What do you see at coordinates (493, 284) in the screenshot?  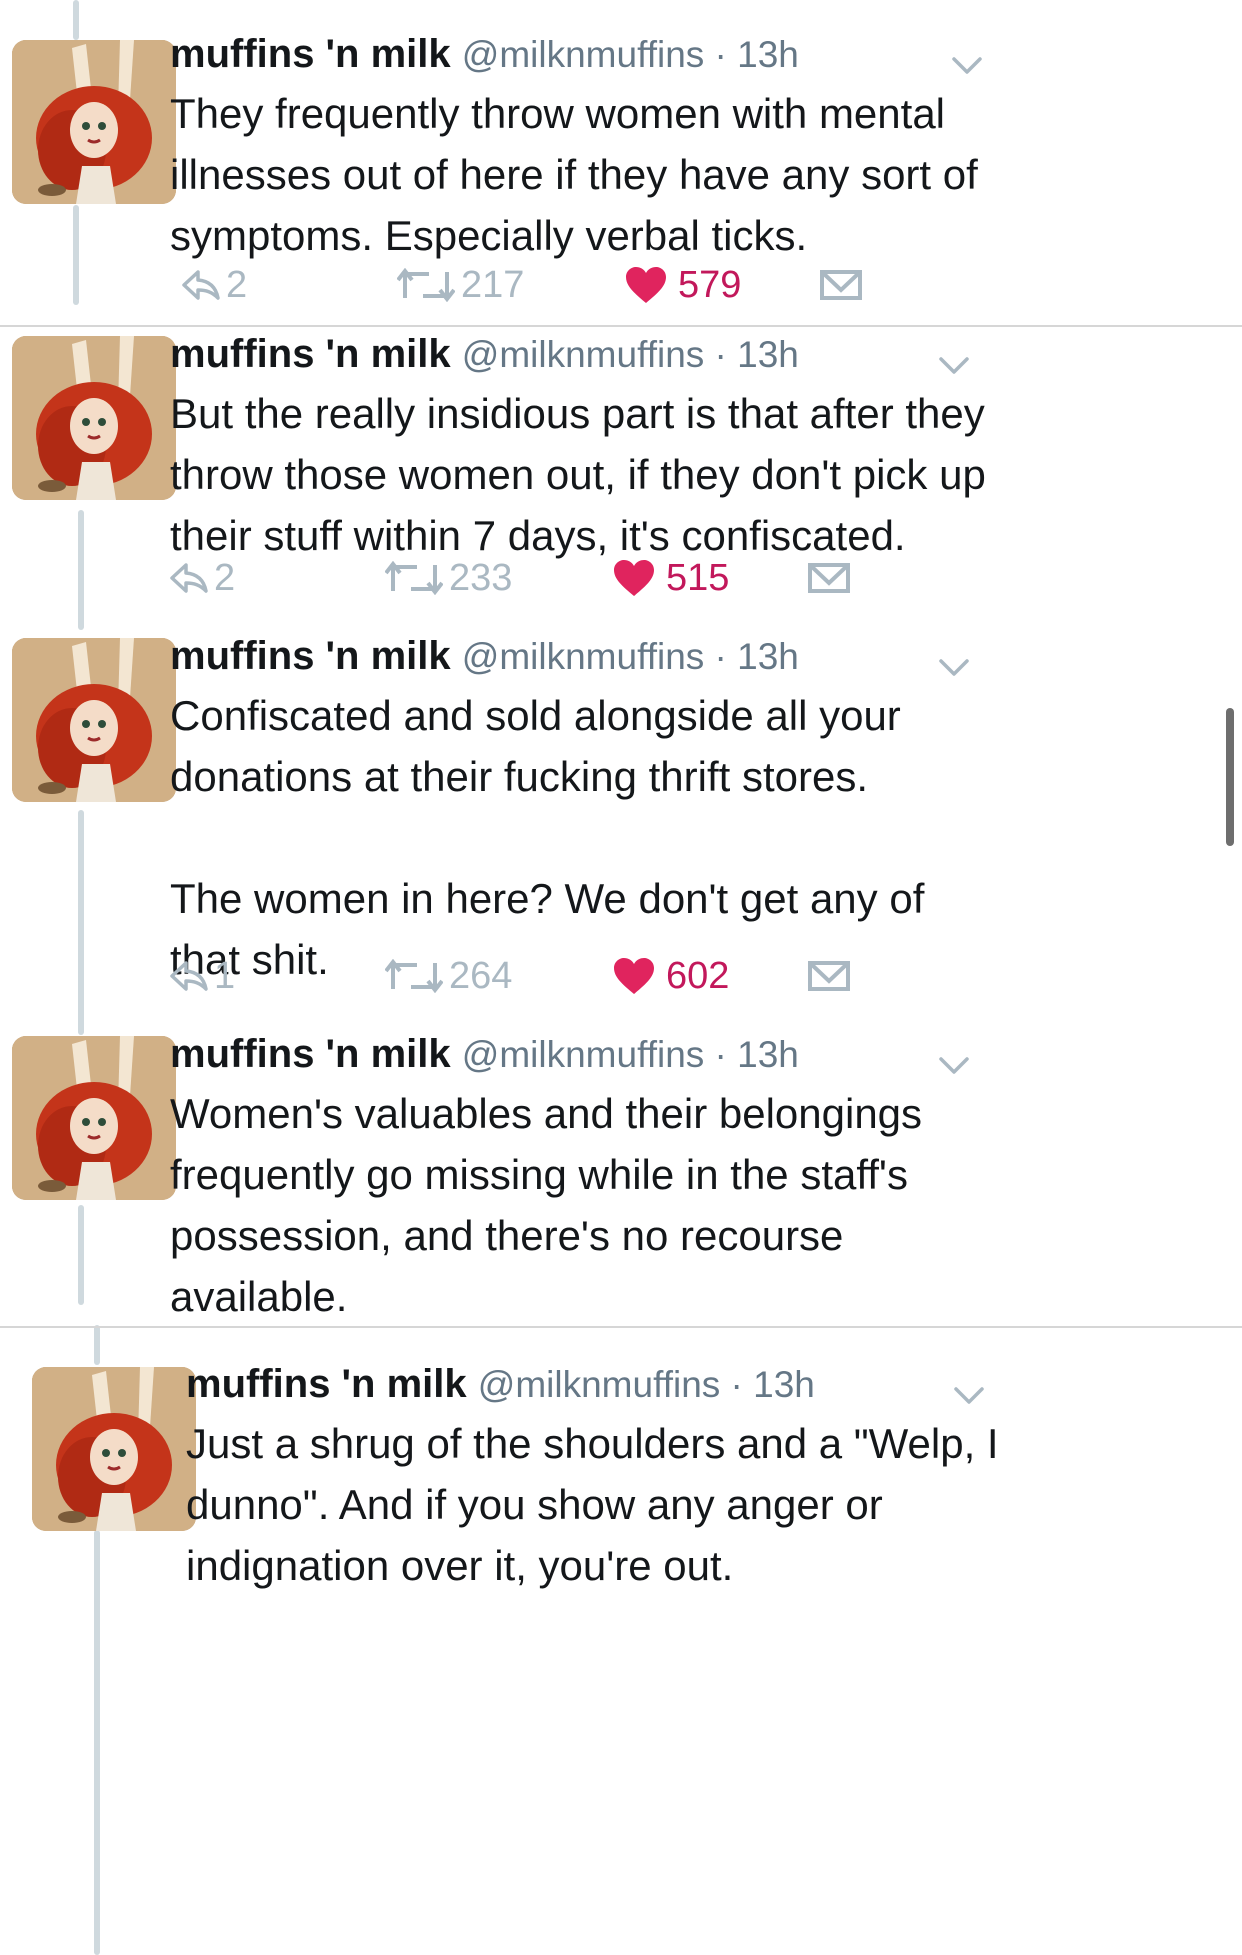 I see `retweets-count: 217` at bounding box center [493, 284].